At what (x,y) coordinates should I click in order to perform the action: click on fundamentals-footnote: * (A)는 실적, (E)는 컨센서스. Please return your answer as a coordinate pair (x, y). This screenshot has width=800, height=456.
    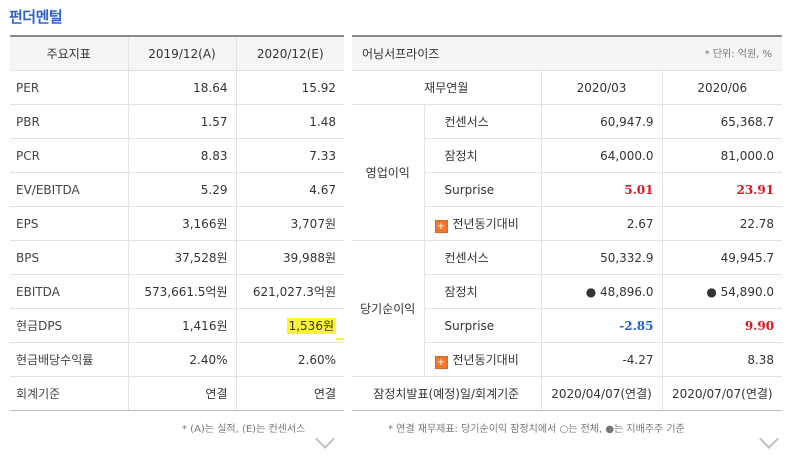
    Looking at the image, I should click on (244, 429).